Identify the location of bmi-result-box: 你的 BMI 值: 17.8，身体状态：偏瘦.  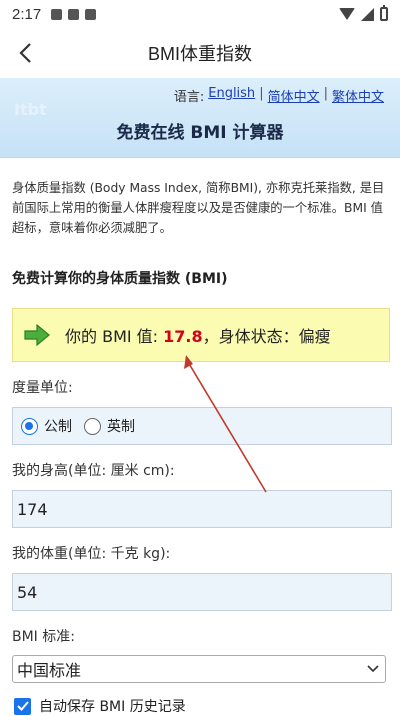
(201, 335).